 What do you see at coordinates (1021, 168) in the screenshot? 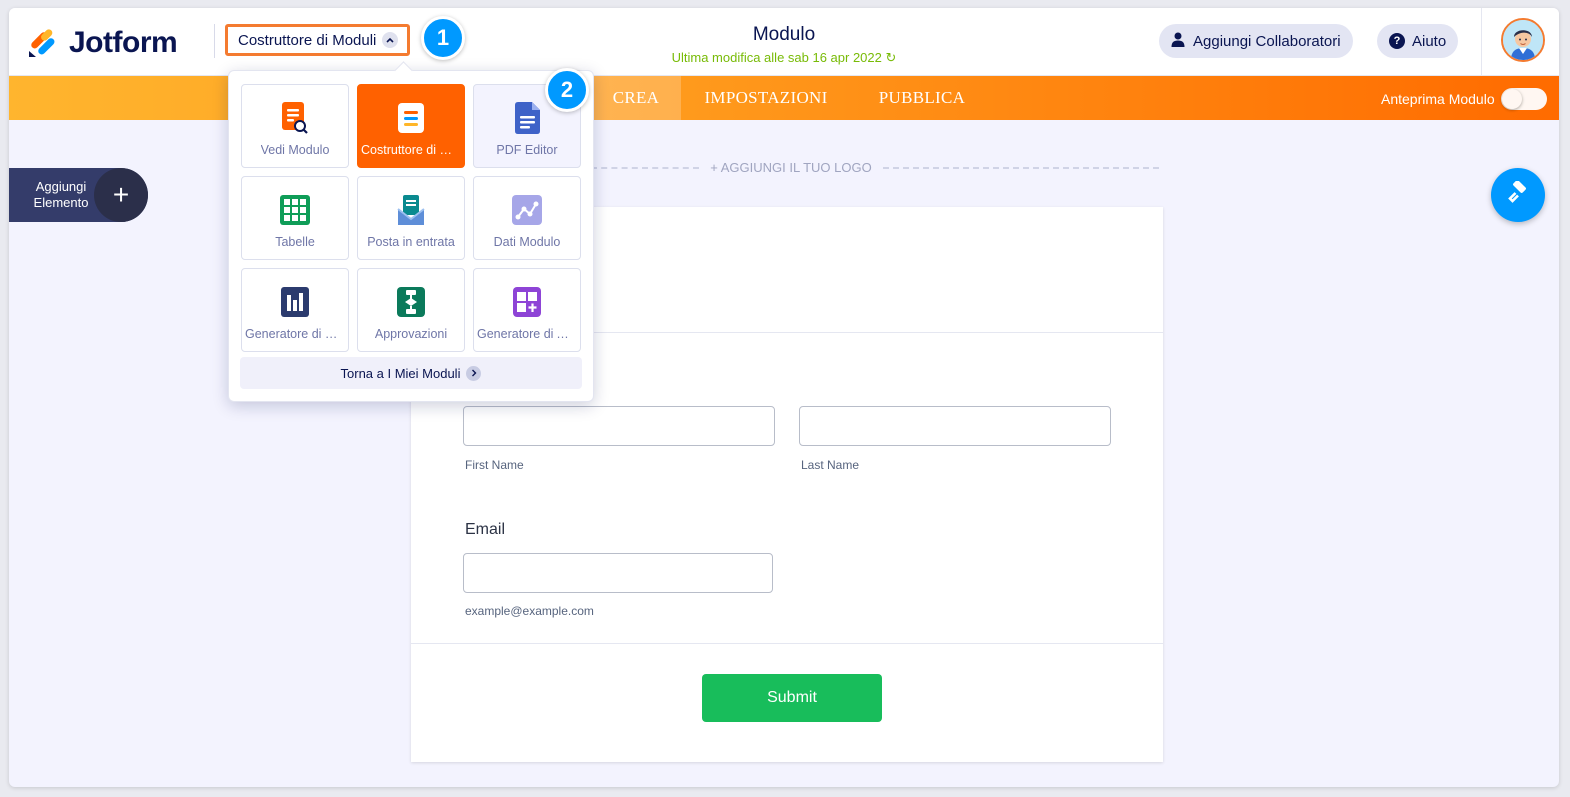
I see `logo-dashed-line-right` at bounding box center [1021, 168].